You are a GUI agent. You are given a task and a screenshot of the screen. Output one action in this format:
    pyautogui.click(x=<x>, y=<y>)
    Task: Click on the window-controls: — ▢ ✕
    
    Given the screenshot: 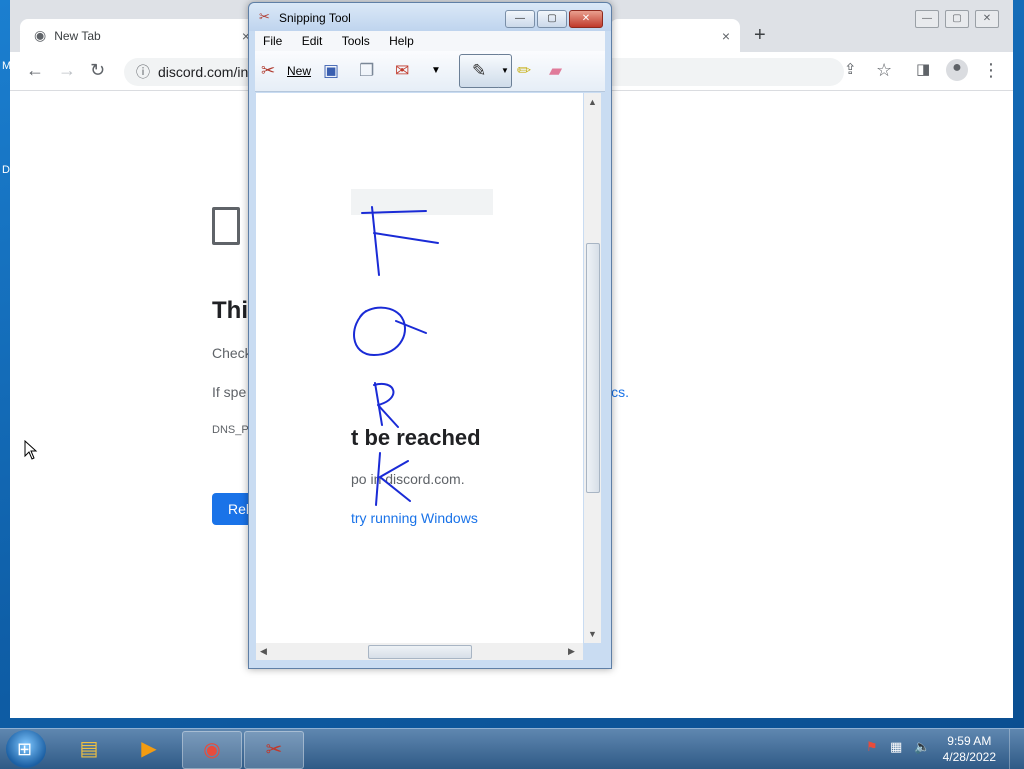 What is the action you would take?
    pyautogui.click(x=957, y=19)
    